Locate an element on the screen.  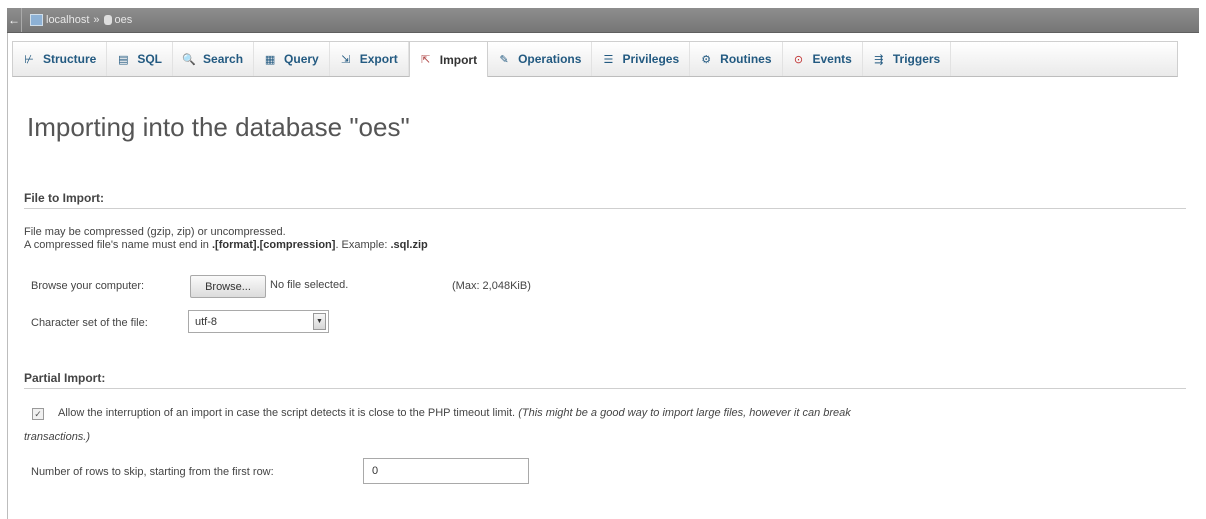
triggers-icon: ⇶ is located at coordinates (879, 59).